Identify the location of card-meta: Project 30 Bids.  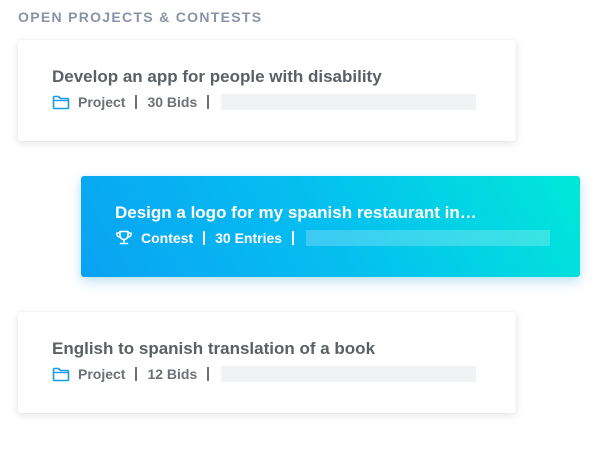
(264, 102).